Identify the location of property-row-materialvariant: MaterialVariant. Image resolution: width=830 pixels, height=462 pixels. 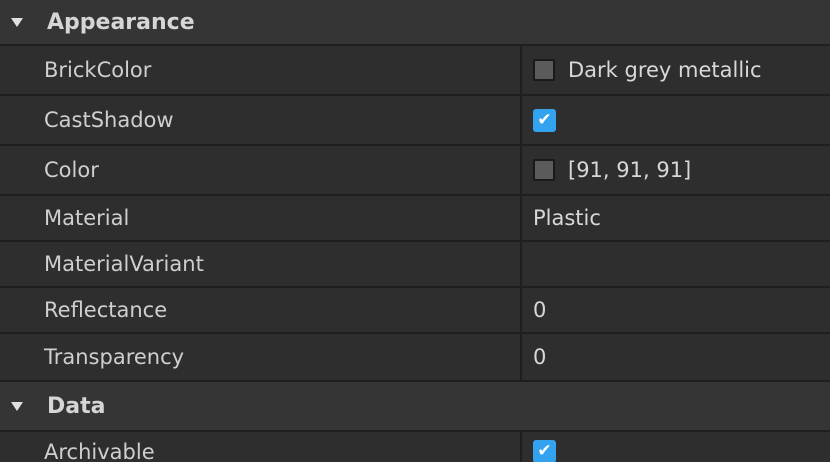
(415, 265).